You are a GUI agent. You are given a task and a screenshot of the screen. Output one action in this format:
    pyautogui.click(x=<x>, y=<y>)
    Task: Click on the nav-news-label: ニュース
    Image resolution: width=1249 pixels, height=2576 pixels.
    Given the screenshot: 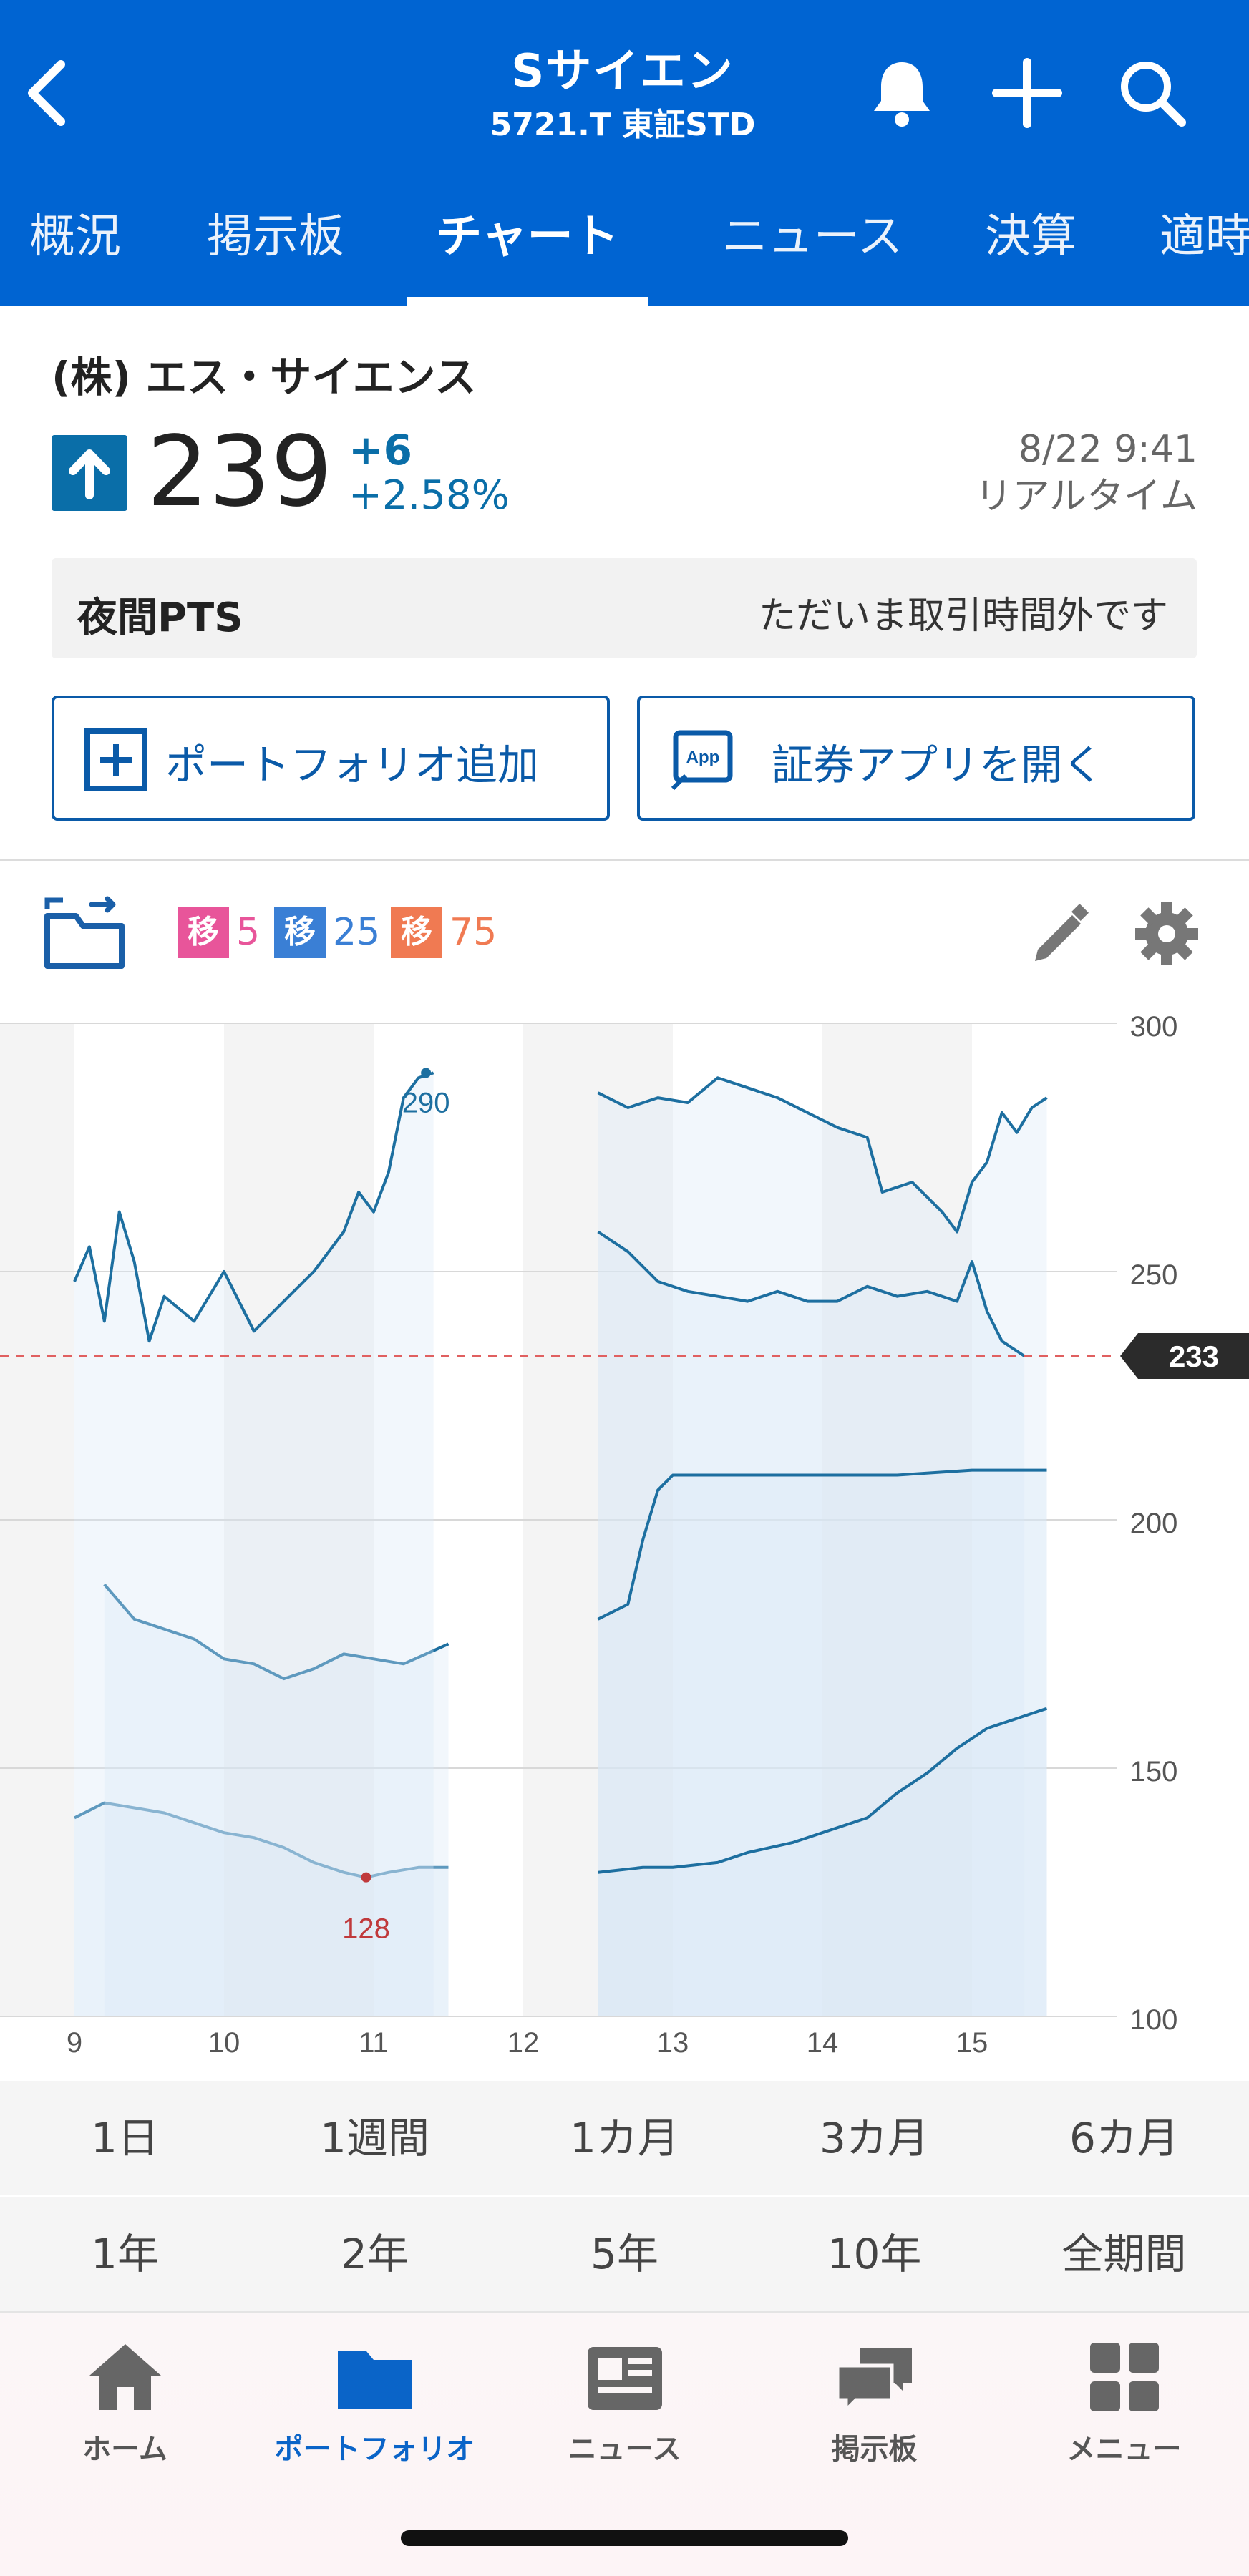 What is the action you would take?
    pyautogui.click(x=624, y=2449)
    